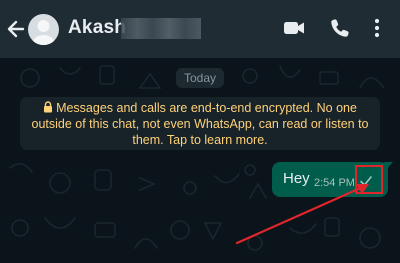  Describe the element at coordinates (302, 214) in the screenshot. I see `annotation-arrow` at that location.